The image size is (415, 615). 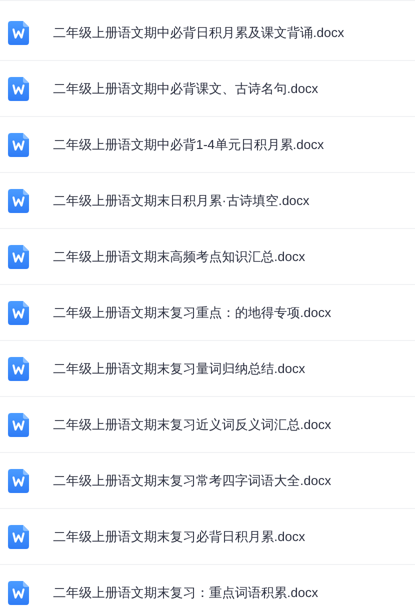 What do you see at coordinates (179, 368) in the screenshot?
I see `file-name: 二年级上册语文期末复习量词归纳总结.docx` at bounding box center [179, 368].